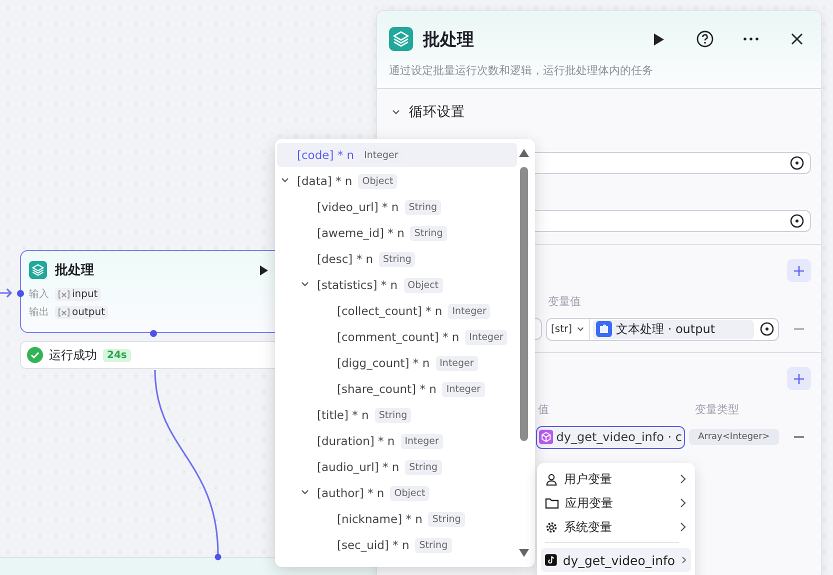 This screenshot has height=575, width=833. What do you see at coordinates (35, 355) in the screenshot?
I see `success-icon` at bounding box center [35, 355].